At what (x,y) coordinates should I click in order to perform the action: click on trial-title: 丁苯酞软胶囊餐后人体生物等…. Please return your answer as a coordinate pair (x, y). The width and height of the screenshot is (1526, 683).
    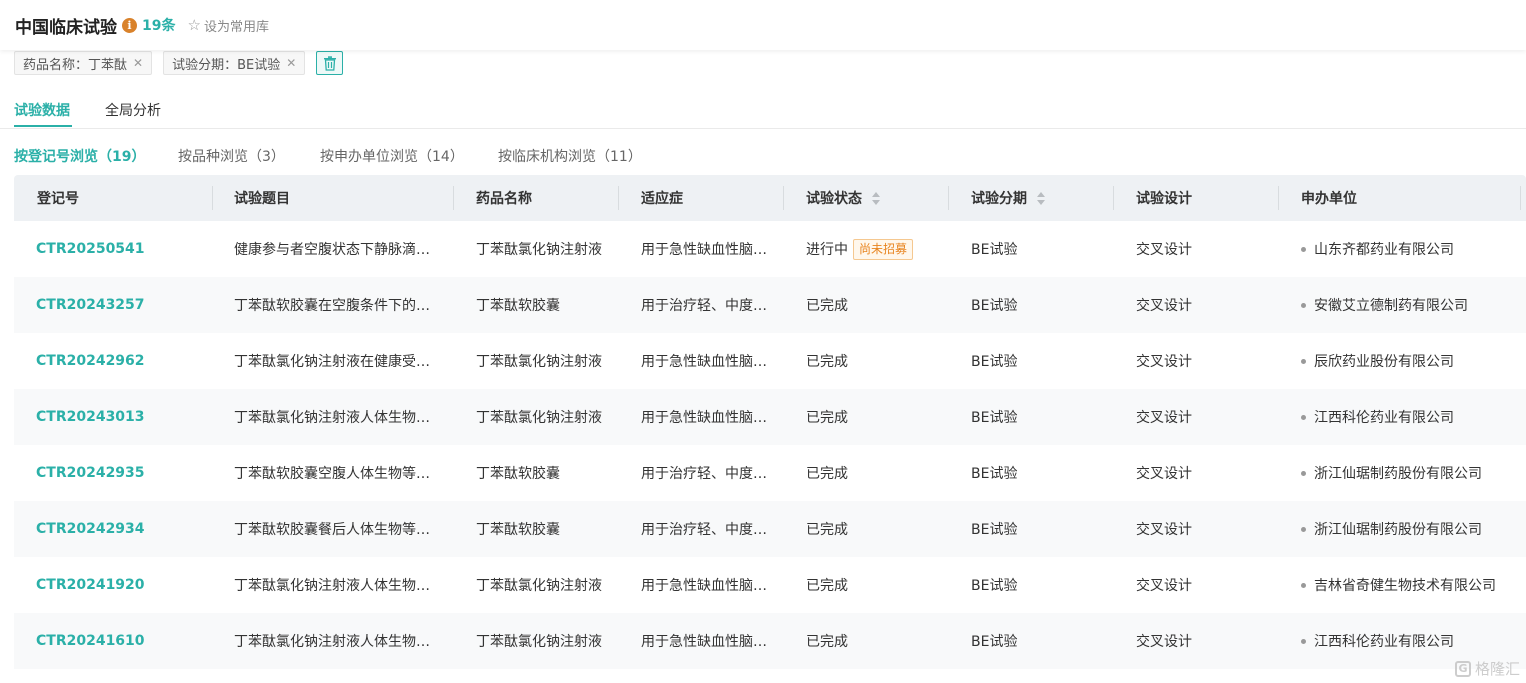
    Looking at the image, I should click on (332, 529).